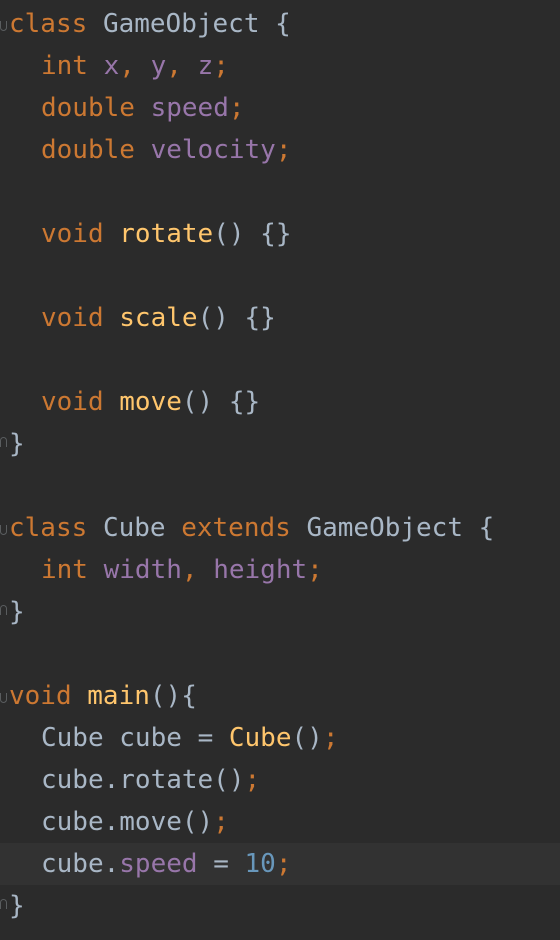 Image resolution: width=560 pixels, height=940 pixels. What do you see at coordinates (205, 66) in the screenshot?
I see `field-name: z` at bounding box center [205, 66].